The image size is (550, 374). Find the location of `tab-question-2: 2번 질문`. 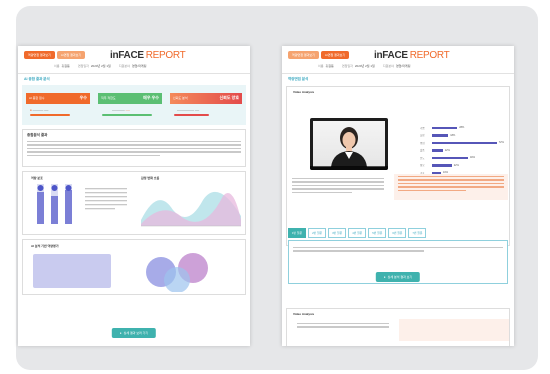

tab-question-2: 2번 질문 is located at coordinates (317, 233).